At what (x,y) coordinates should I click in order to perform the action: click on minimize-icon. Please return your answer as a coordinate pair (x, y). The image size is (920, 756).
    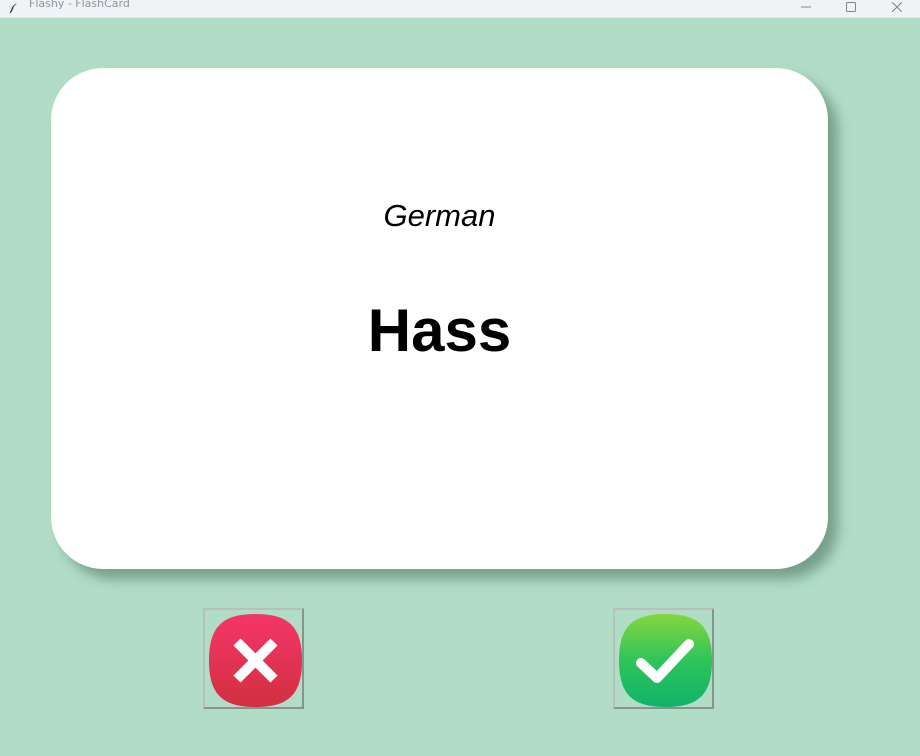
    Looking at the image, I should click on (806, 7).